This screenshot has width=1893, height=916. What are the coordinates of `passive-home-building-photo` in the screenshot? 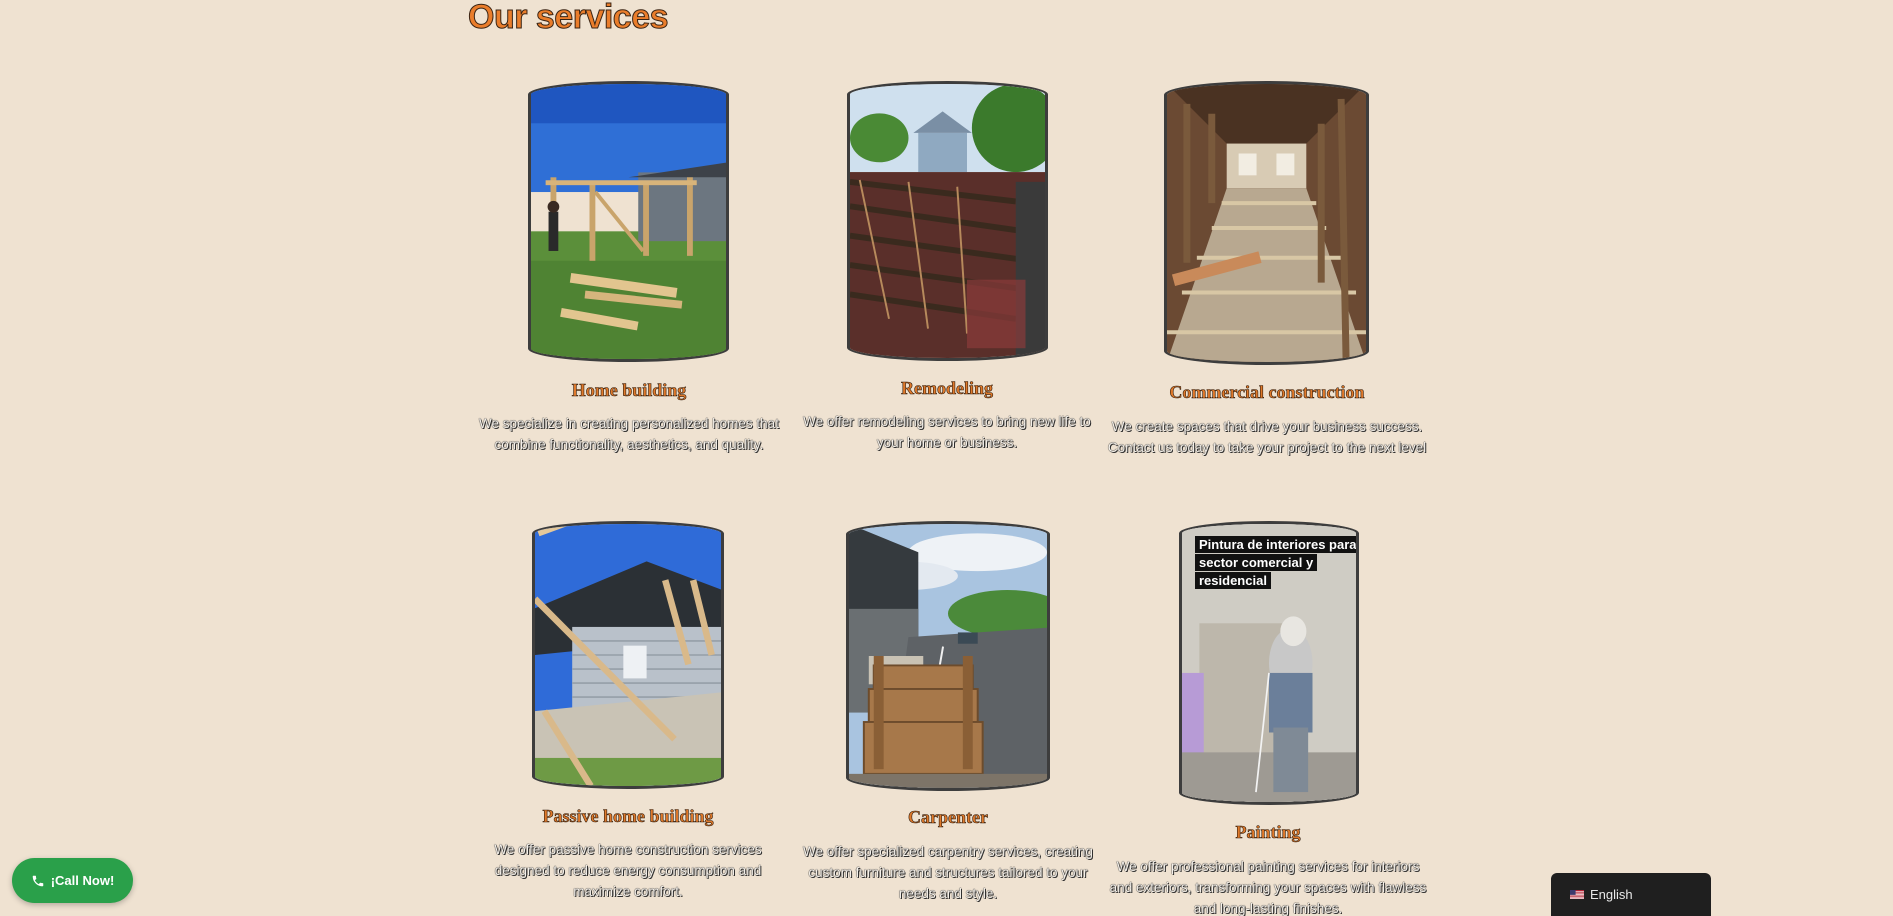 It's located at (628, 655).